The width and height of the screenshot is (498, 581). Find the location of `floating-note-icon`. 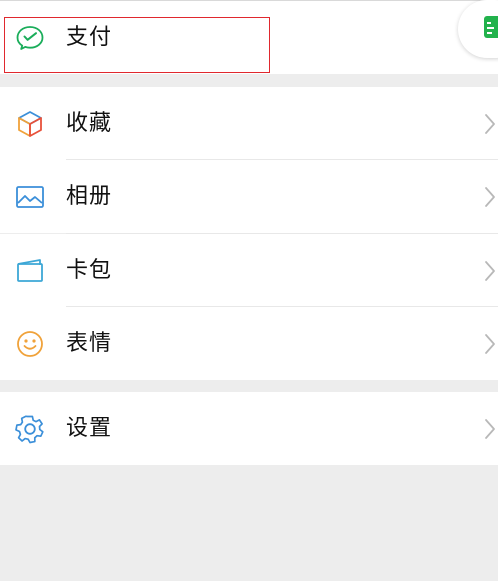

floating-note-icon is located at coordinates (491, 27).